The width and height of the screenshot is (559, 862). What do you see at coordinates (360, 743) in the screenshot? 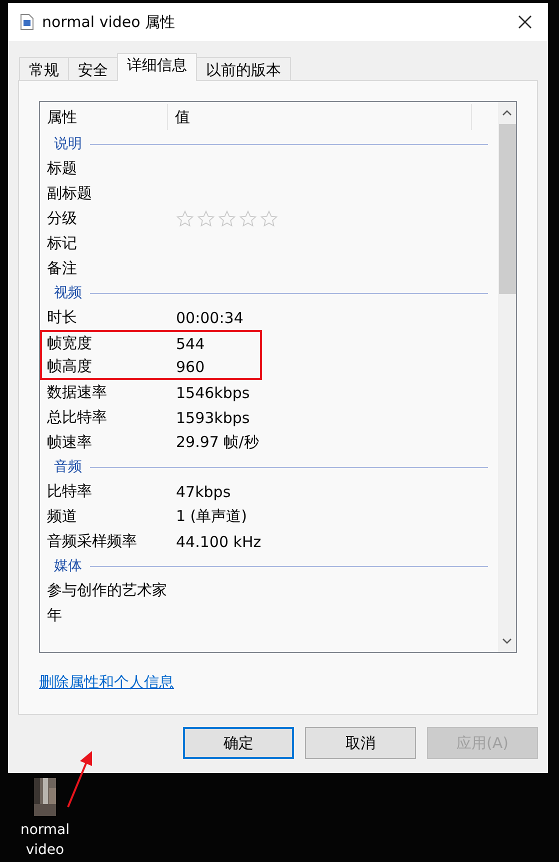
I see `dialog-button: 取消` at bounding box center [360, 743].